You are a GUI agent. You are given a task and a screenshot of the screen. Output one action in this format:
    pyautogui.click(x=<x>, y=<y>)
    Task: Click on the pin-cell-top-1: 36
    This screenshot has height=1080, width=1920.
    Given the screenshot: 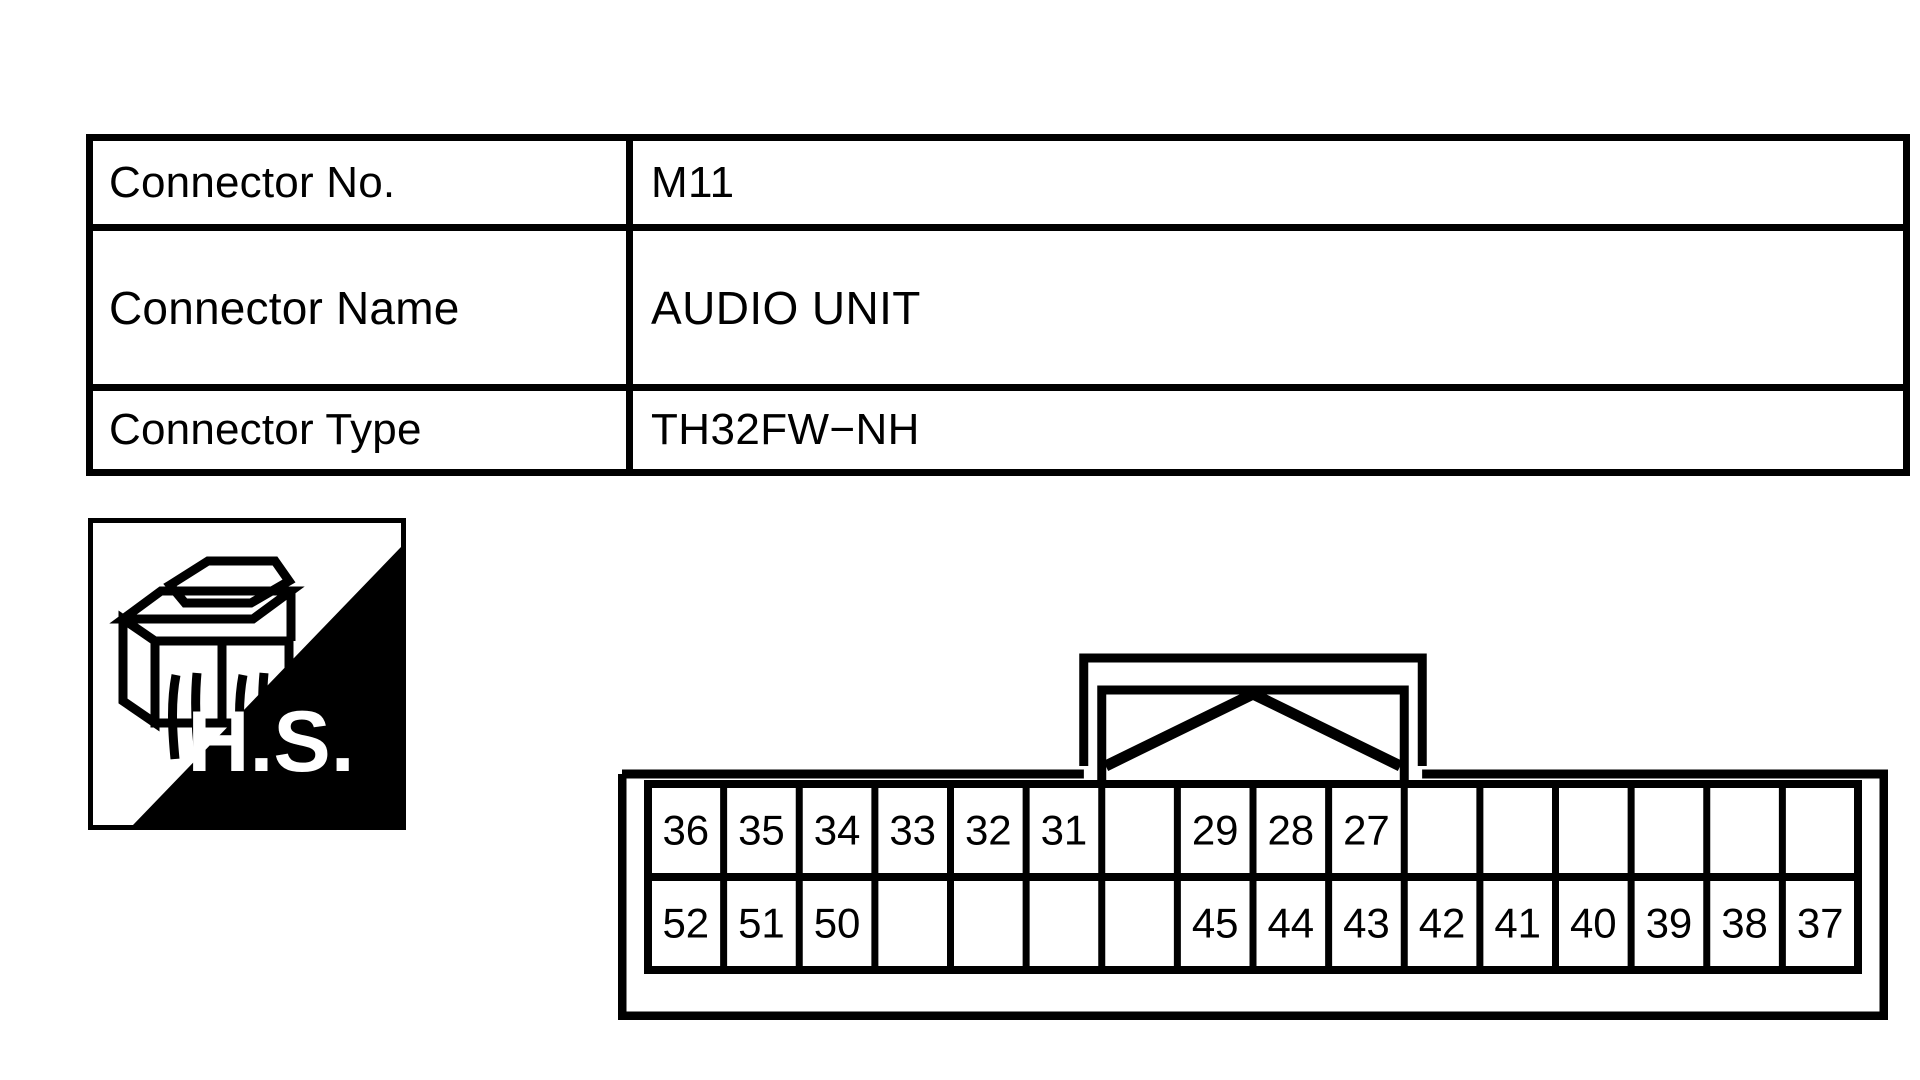 What is the action you would take?
    pyautogui.click(x=685, y=830)
    